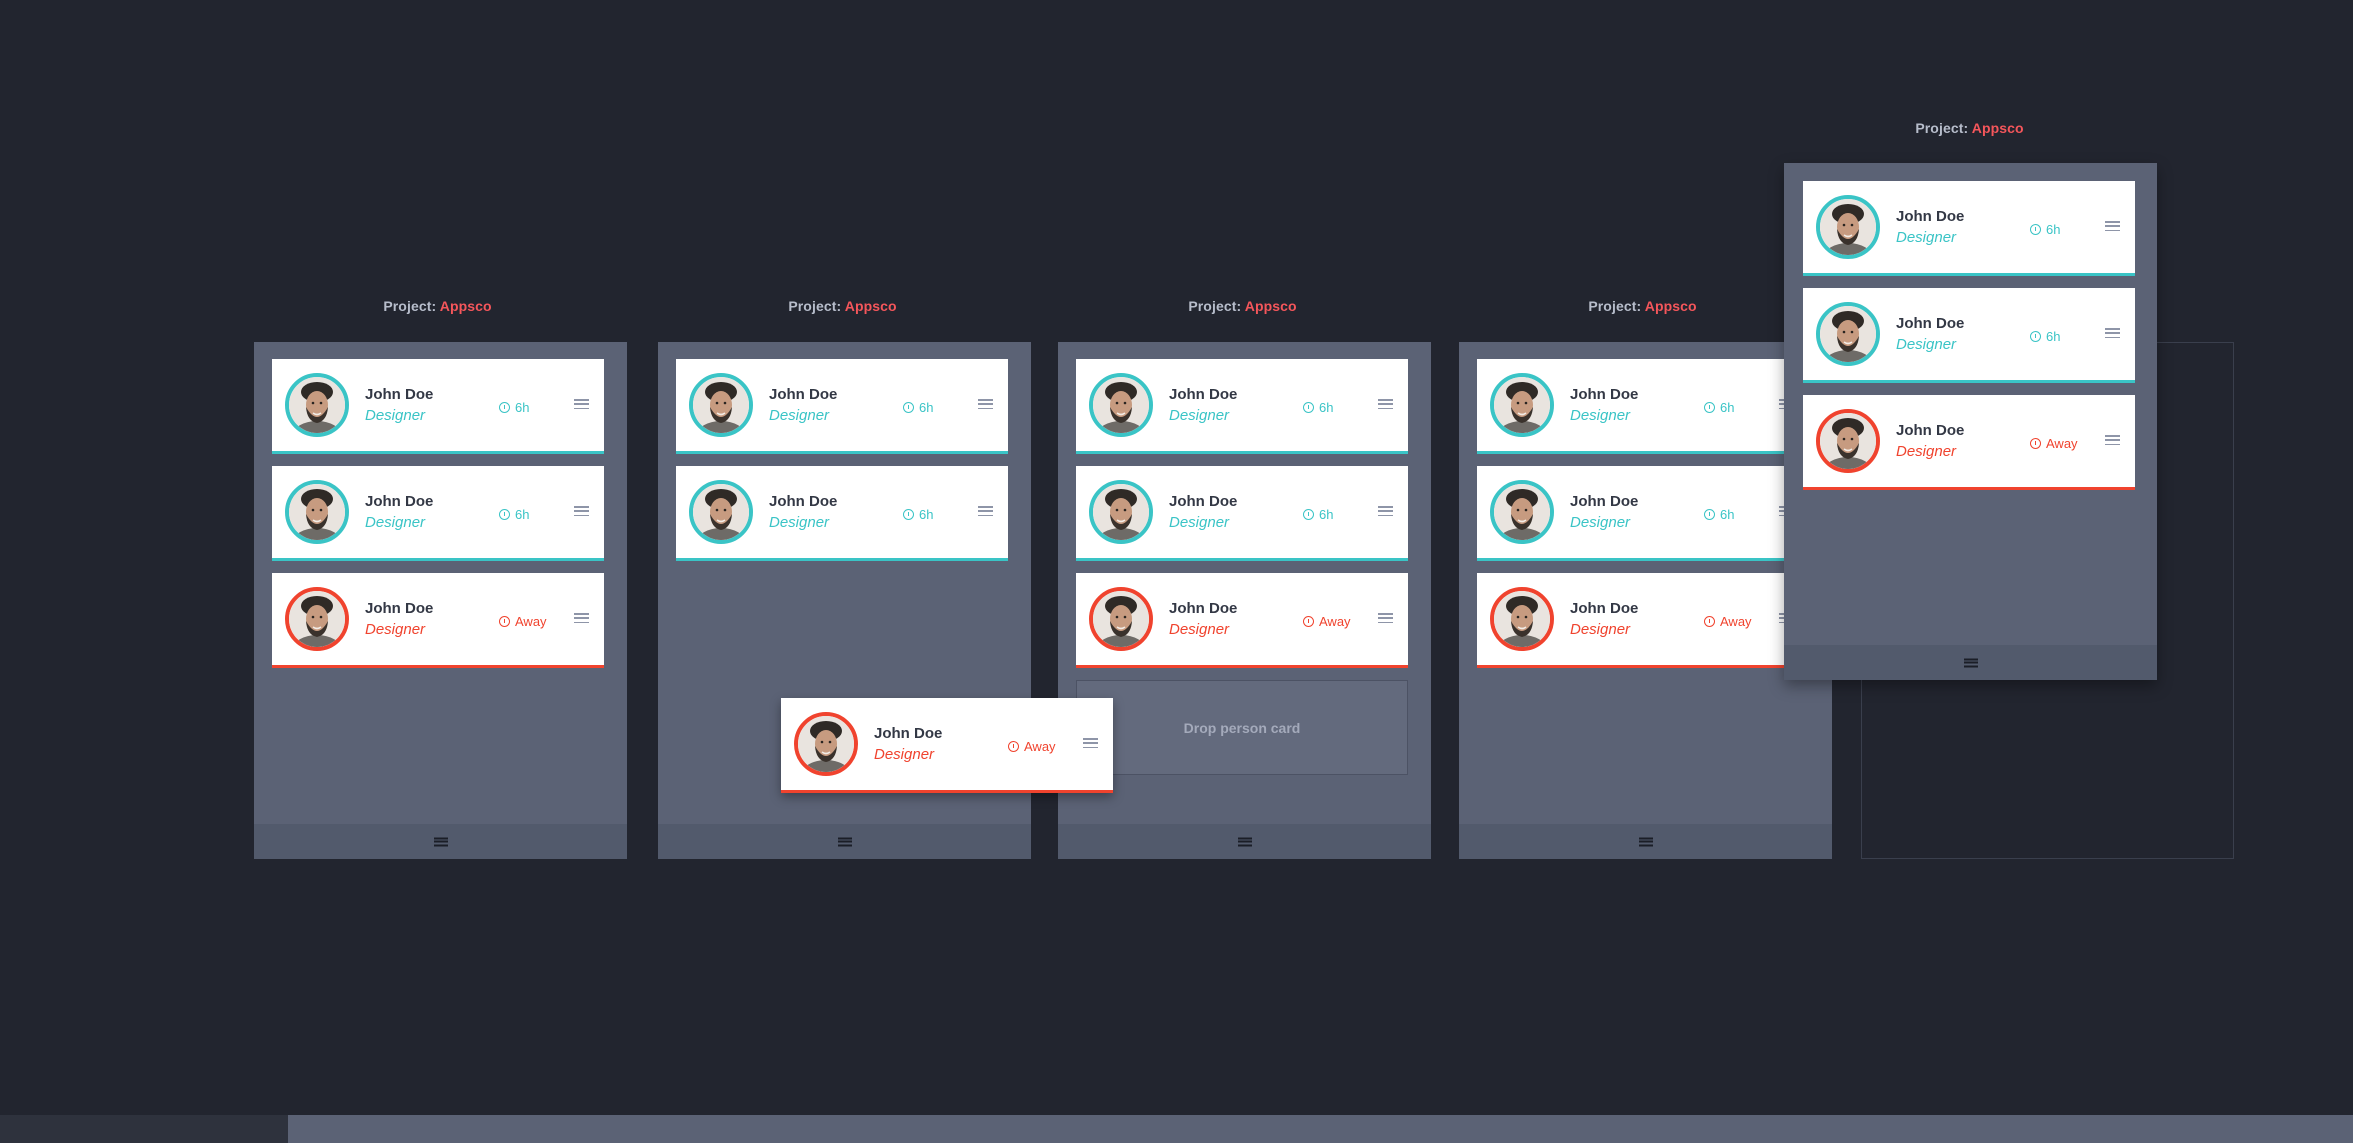 The height and width of the screenshot is (1143, 2353). Describe the element at coordinates (1176, 1129) in the screenshot. I see `horizontal-scrollbar` at that location.